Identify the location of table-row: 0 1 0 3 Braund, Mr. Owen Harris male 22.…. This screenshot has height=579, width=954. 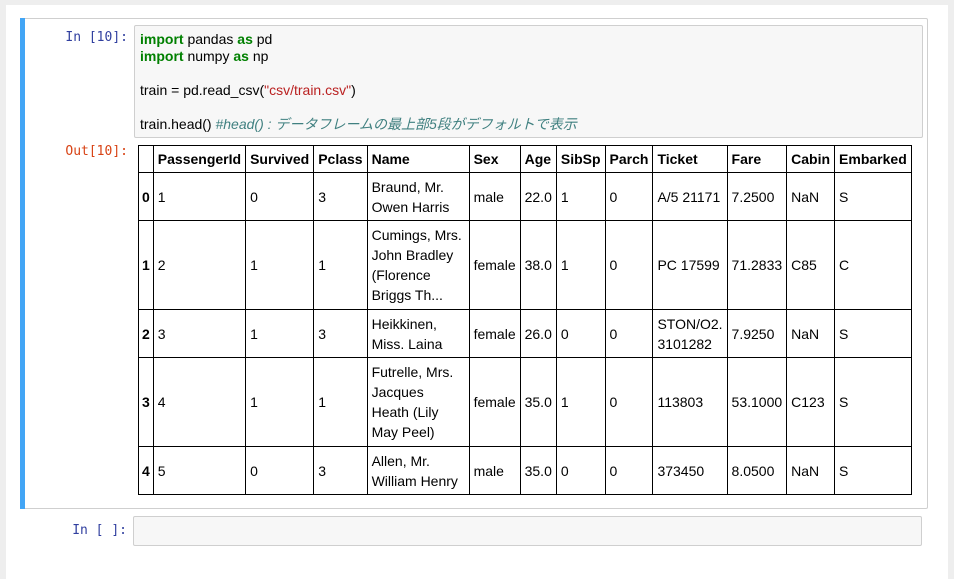
(525, 196).